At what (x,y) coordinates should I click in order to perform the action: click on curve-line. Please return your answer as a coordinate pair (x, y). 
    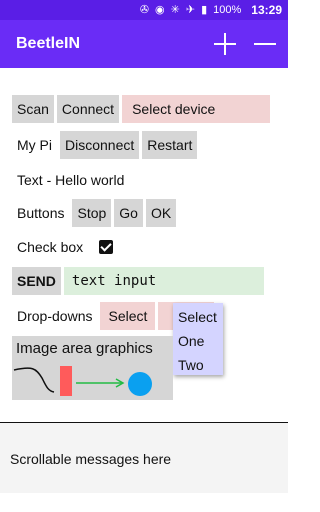
    Looking at the image, I should click on (34, 380).